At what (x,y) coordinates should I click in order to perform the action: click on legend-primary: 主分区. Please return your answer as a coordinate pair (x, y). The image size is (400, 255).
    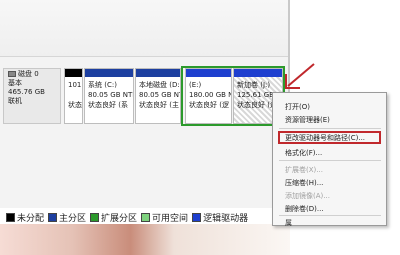
    Looking at the image, I should click on (67, 217).